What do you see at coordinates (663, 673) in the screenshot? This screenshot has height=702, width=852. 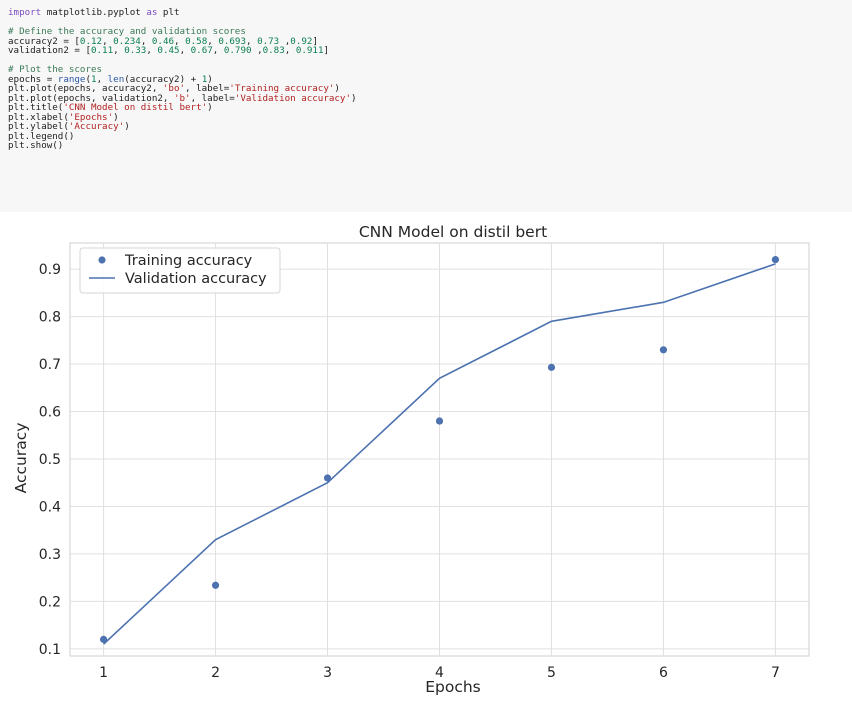 I see `x-tick-label: 6` at bounding box center [663, 673].